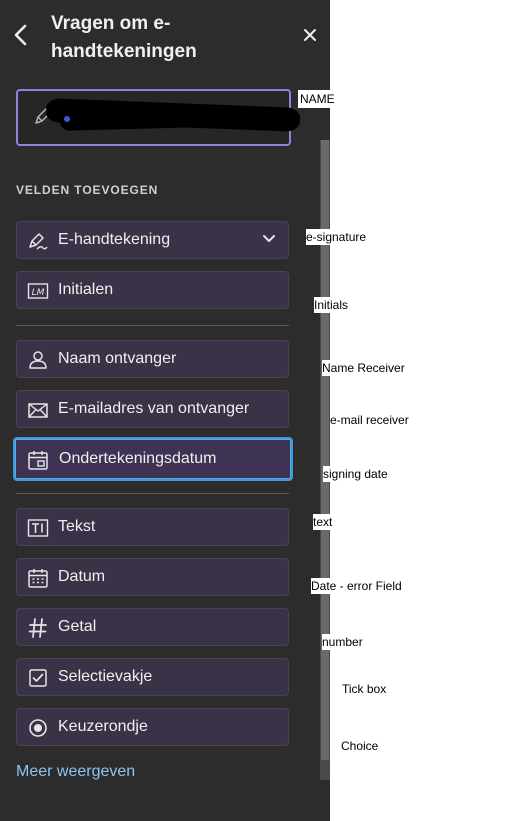  I want to click on close-icon, so click(310, 35).